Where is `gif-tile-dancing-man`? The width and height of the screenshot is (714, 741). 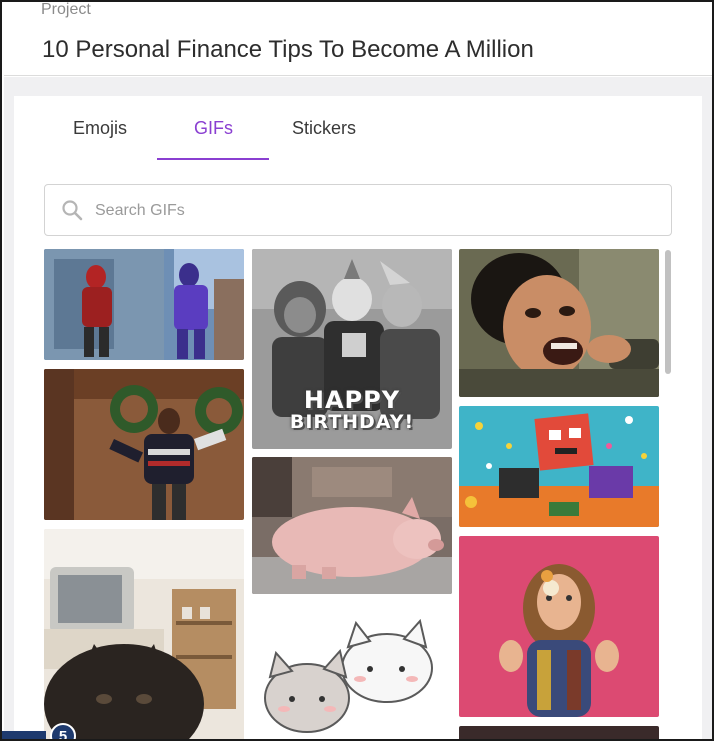
gif-tile-dancing-man is located at coordinates (144, 444).